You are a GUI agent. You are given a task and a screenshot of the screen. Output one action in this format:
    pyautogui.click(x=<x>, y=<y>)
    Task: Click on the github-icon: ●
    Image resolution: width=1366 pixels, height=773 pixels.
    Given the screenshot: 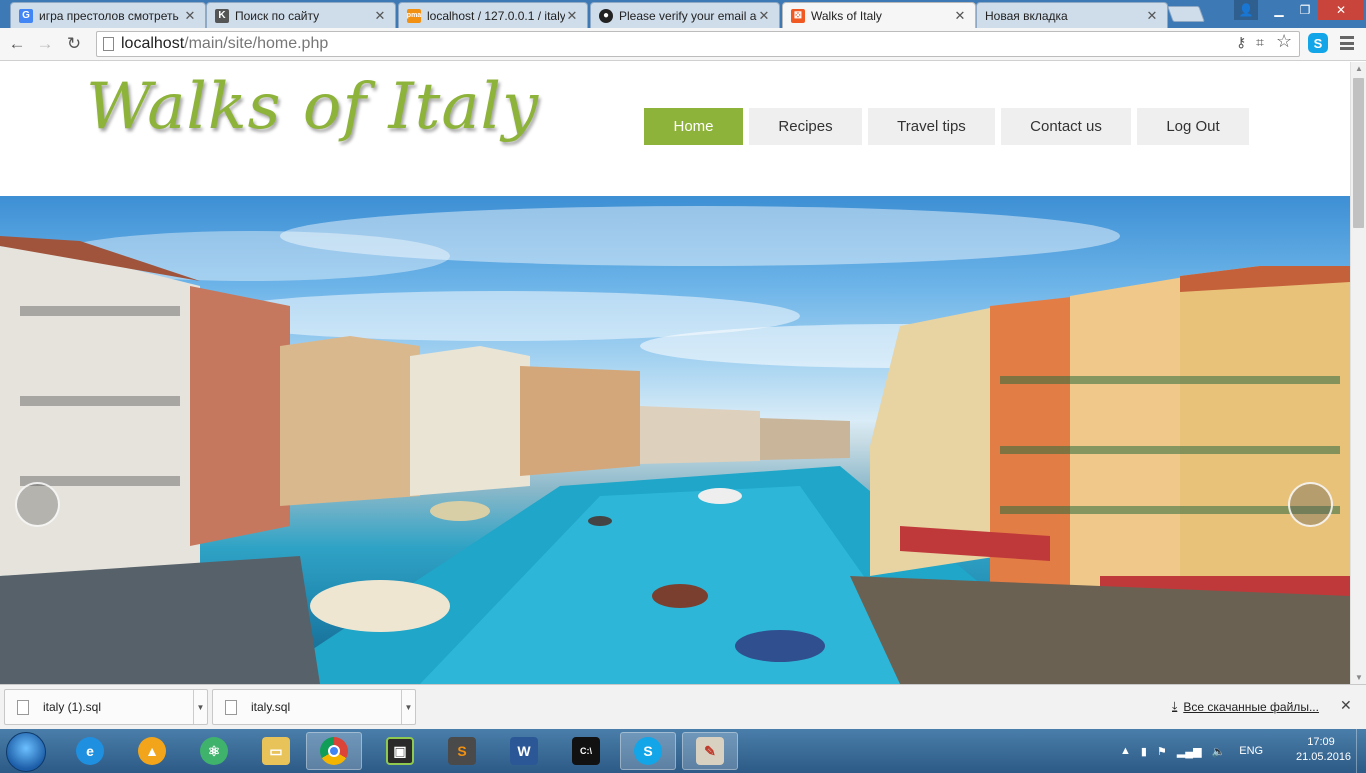 What is the action you would take?
    pyautogui.click(x=606, y=15)
    